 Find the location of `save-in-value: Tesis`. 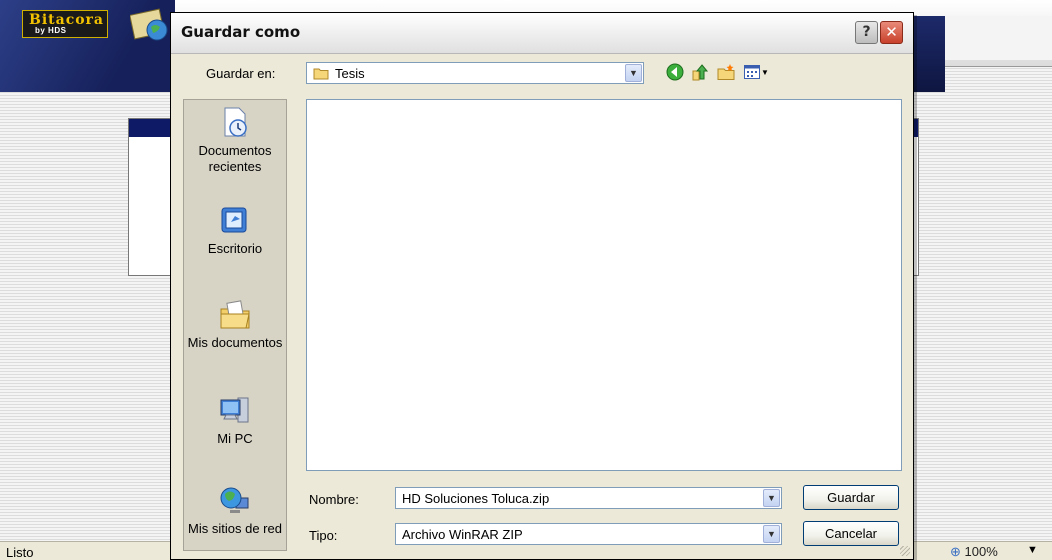

save-in-value: Tesis is located at coordinates (350, 73).